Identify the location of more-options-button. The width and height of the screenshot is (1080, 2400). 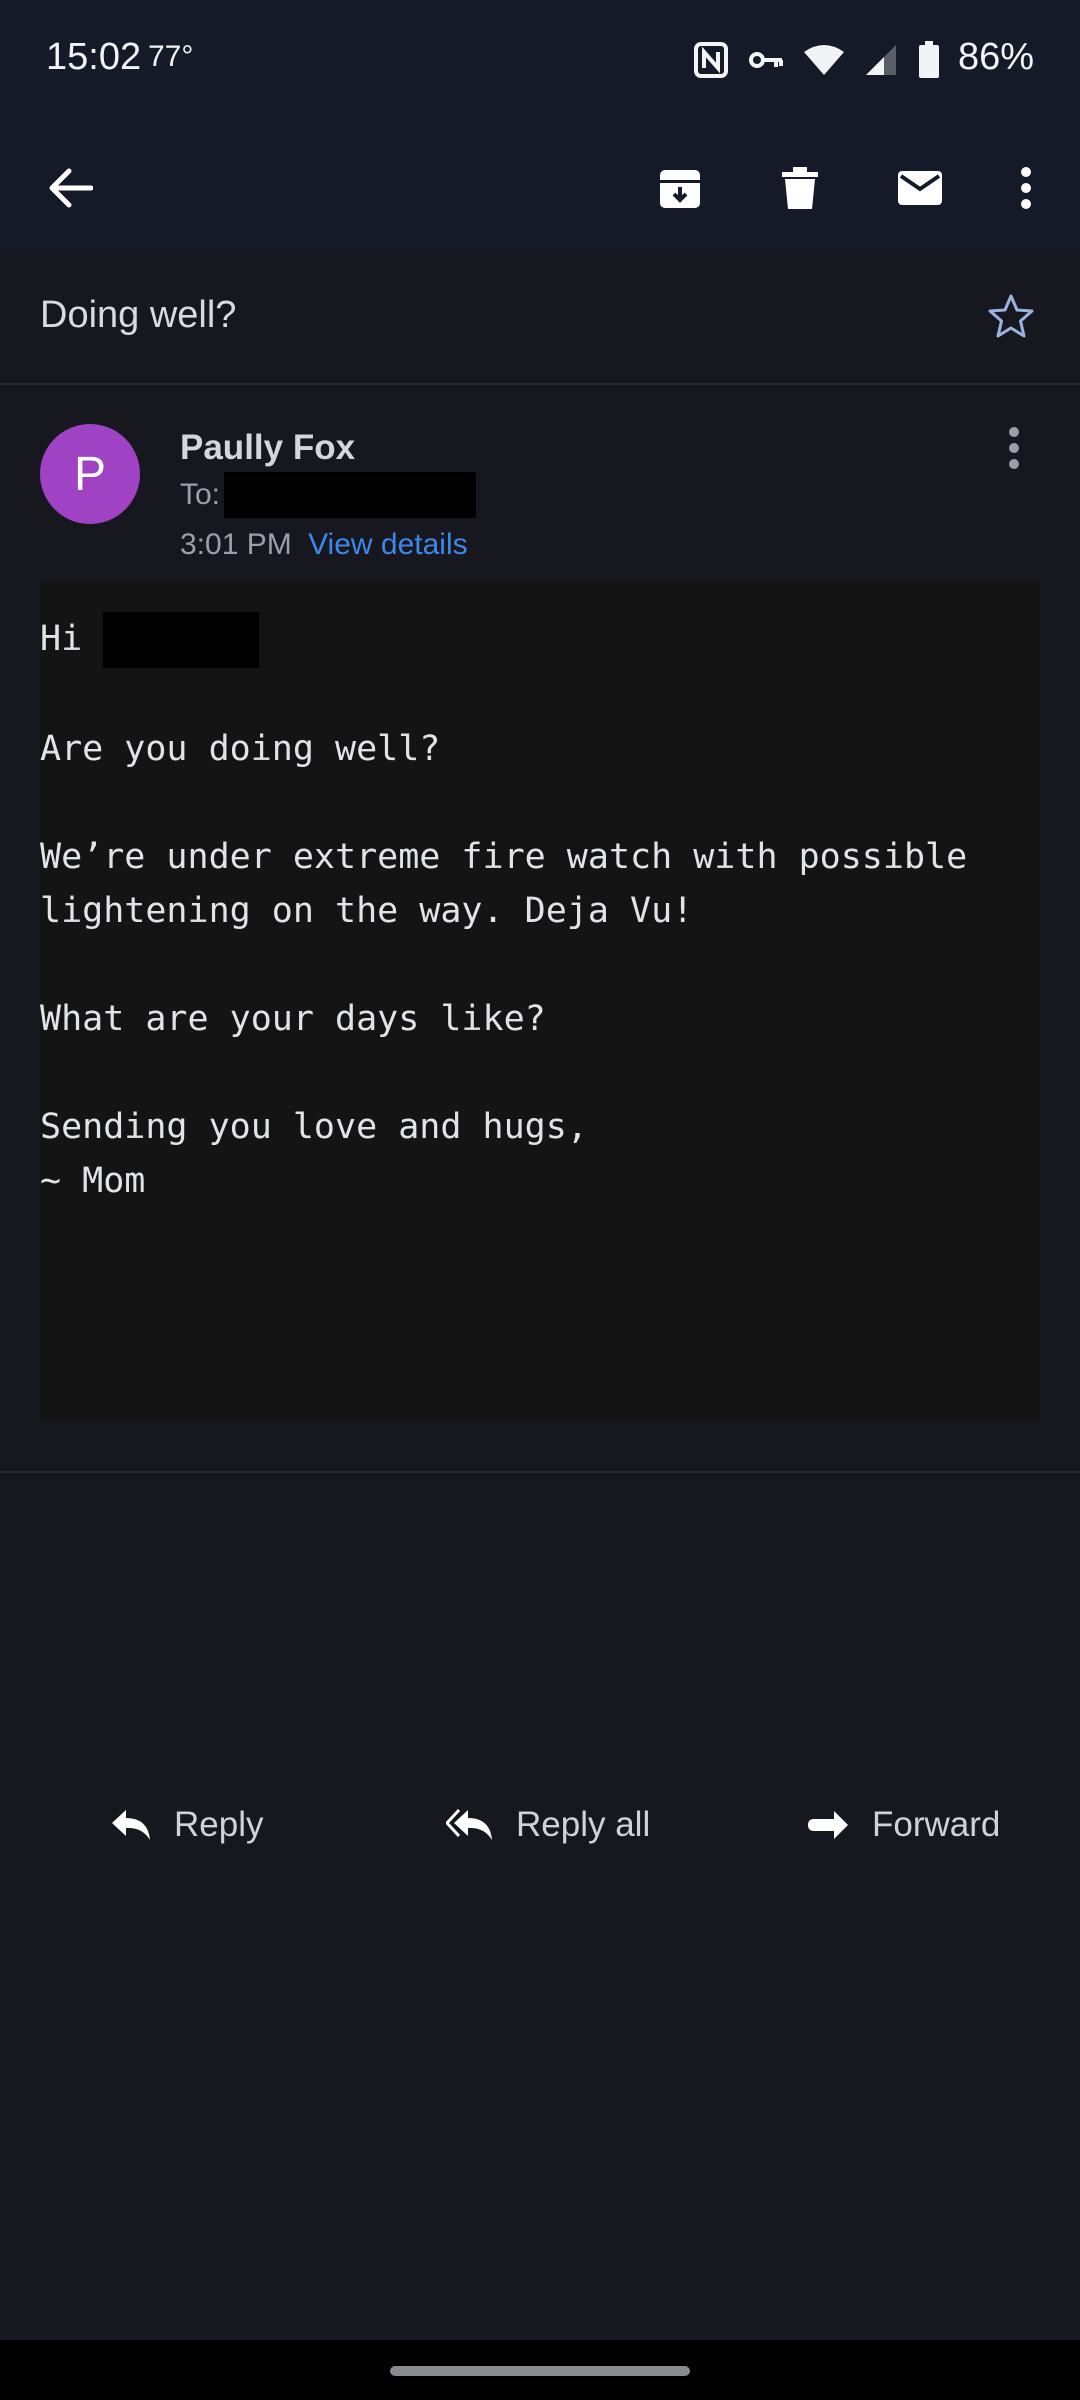
(1026, 188).